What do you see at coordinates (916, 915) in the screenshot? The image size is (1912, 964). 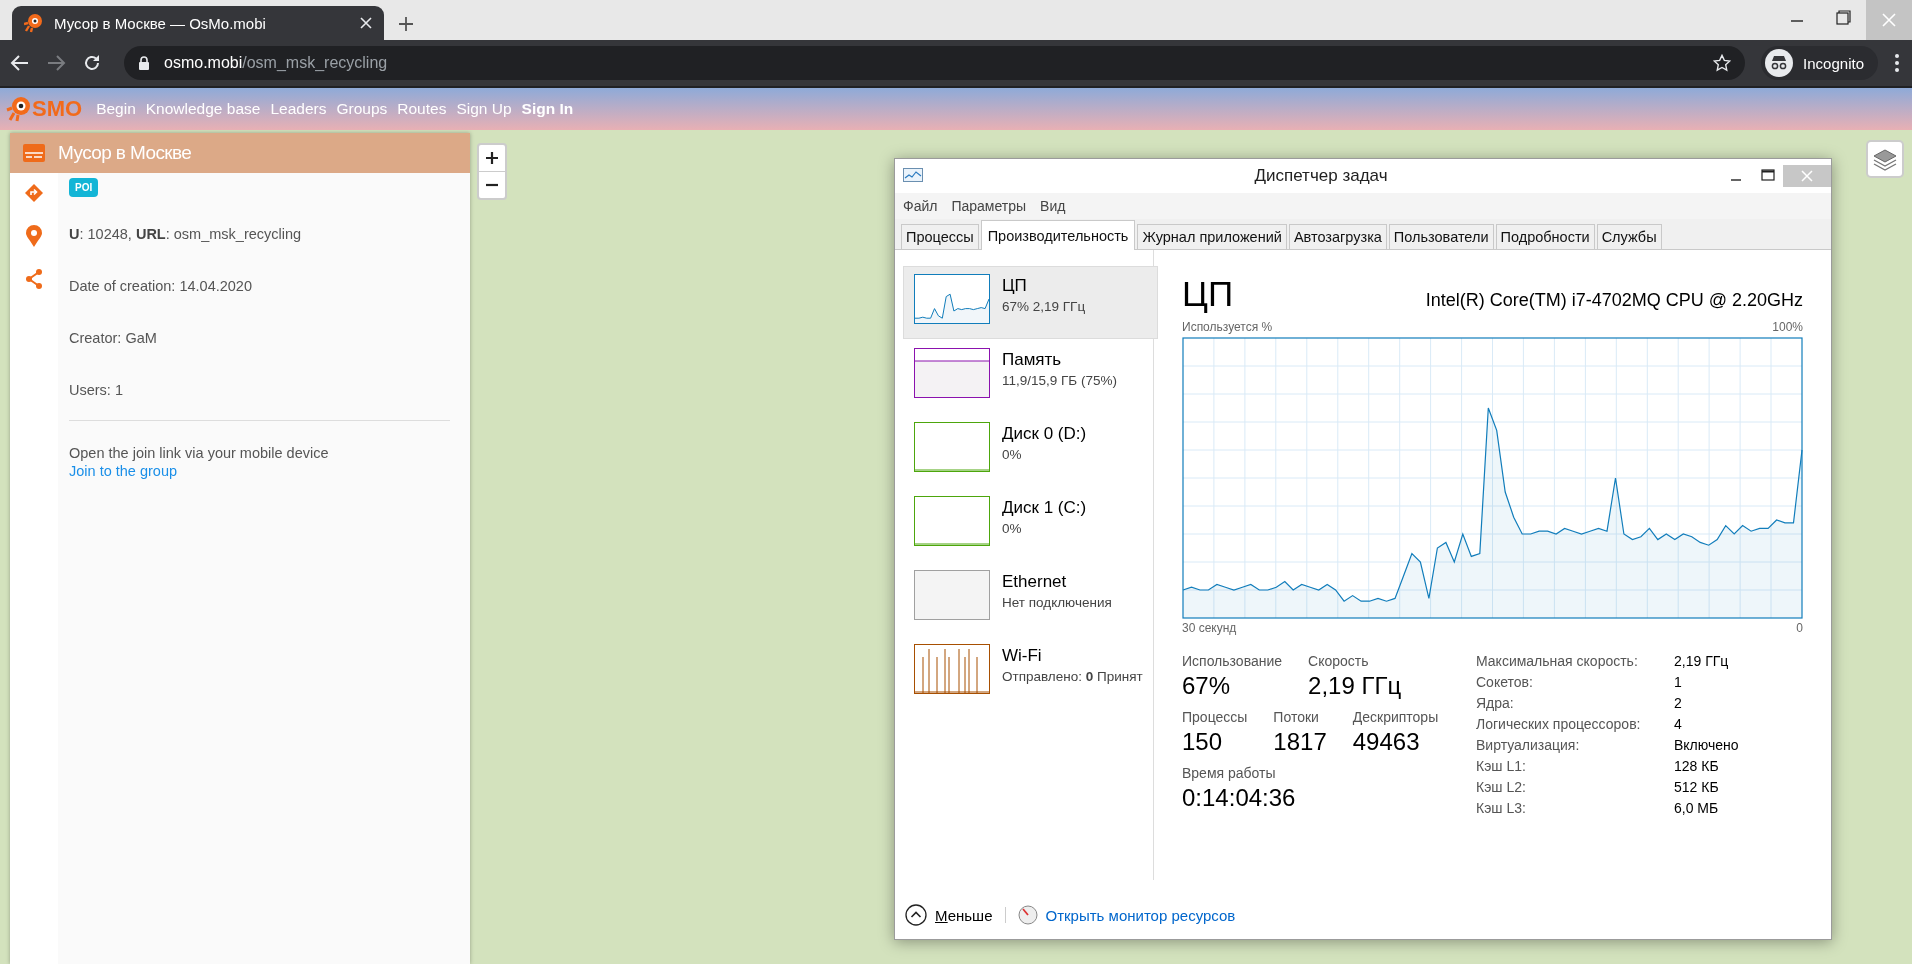 I see `collapse-icon` at bounding box center [916, 915].